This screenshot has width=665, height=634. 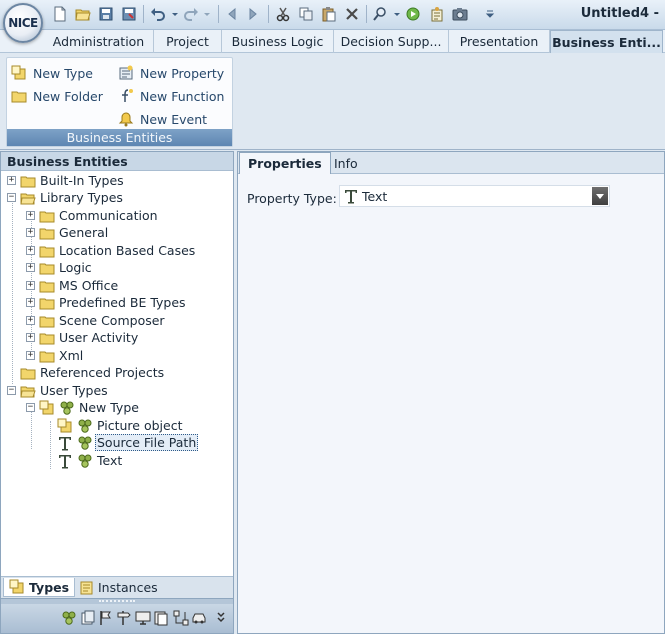 I want to click on new-event-button: New Event, so click(x=162, y=119).